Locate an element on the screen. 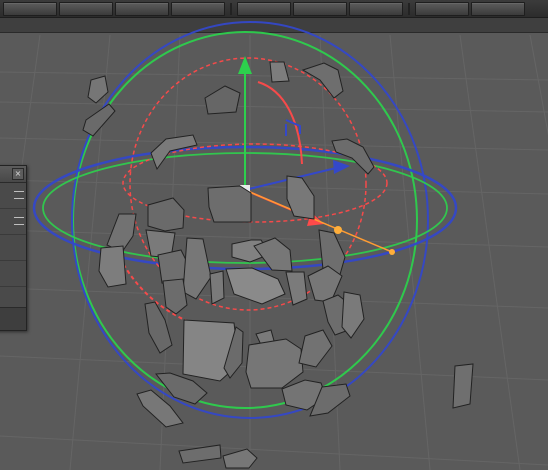  orange-axis-handle is located at coordinates (392, 252).